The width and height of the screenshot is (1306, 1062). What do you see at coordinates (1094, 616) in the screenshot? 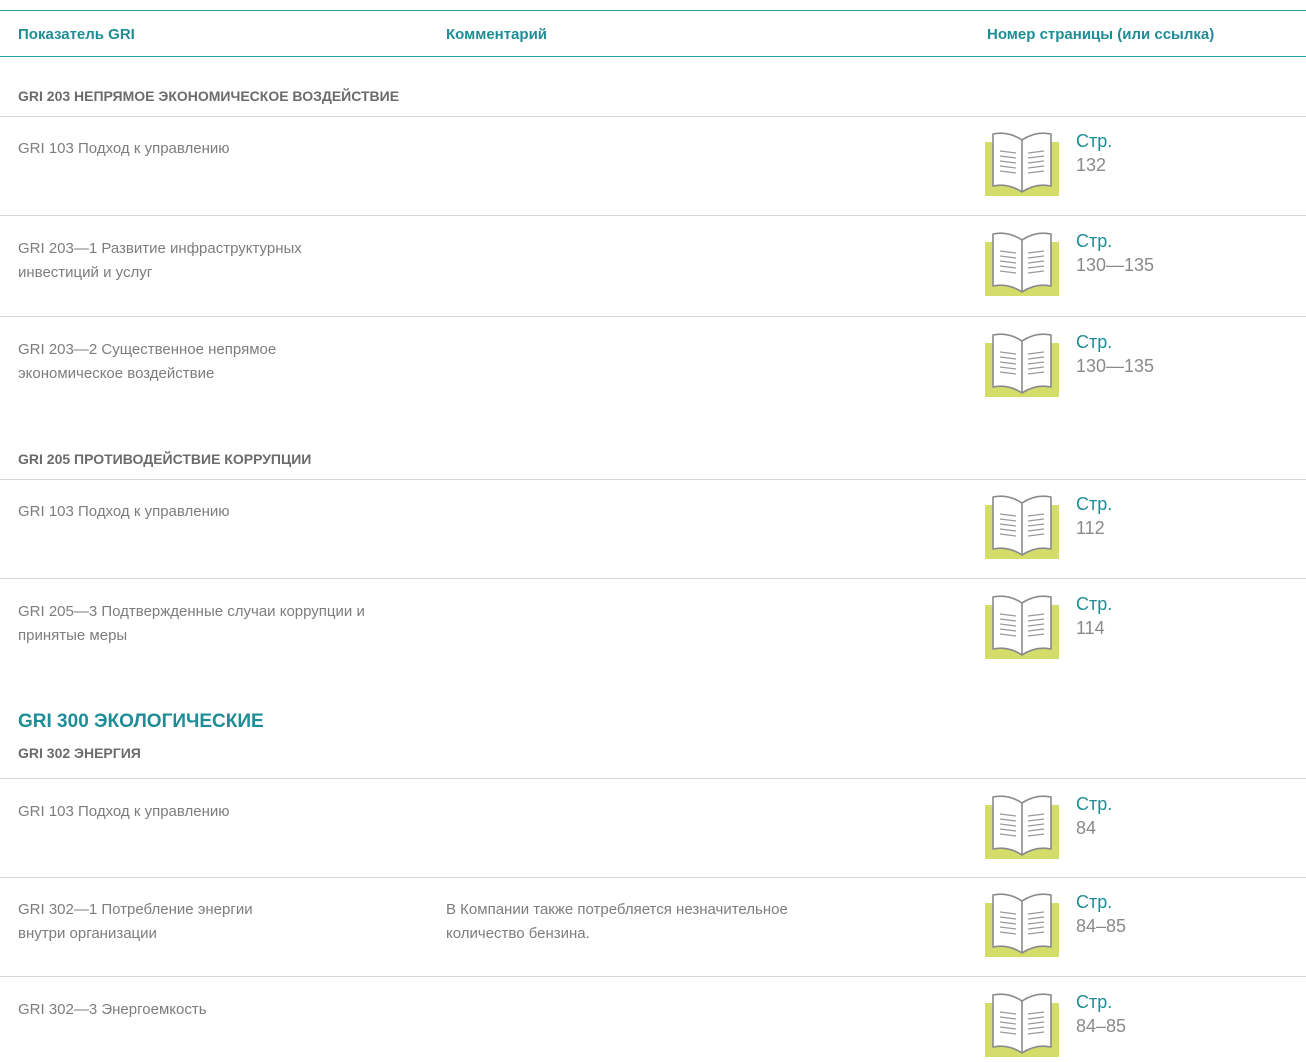
I see `page-reference-link: Стр. 114` at bounding box center [1094, 616].